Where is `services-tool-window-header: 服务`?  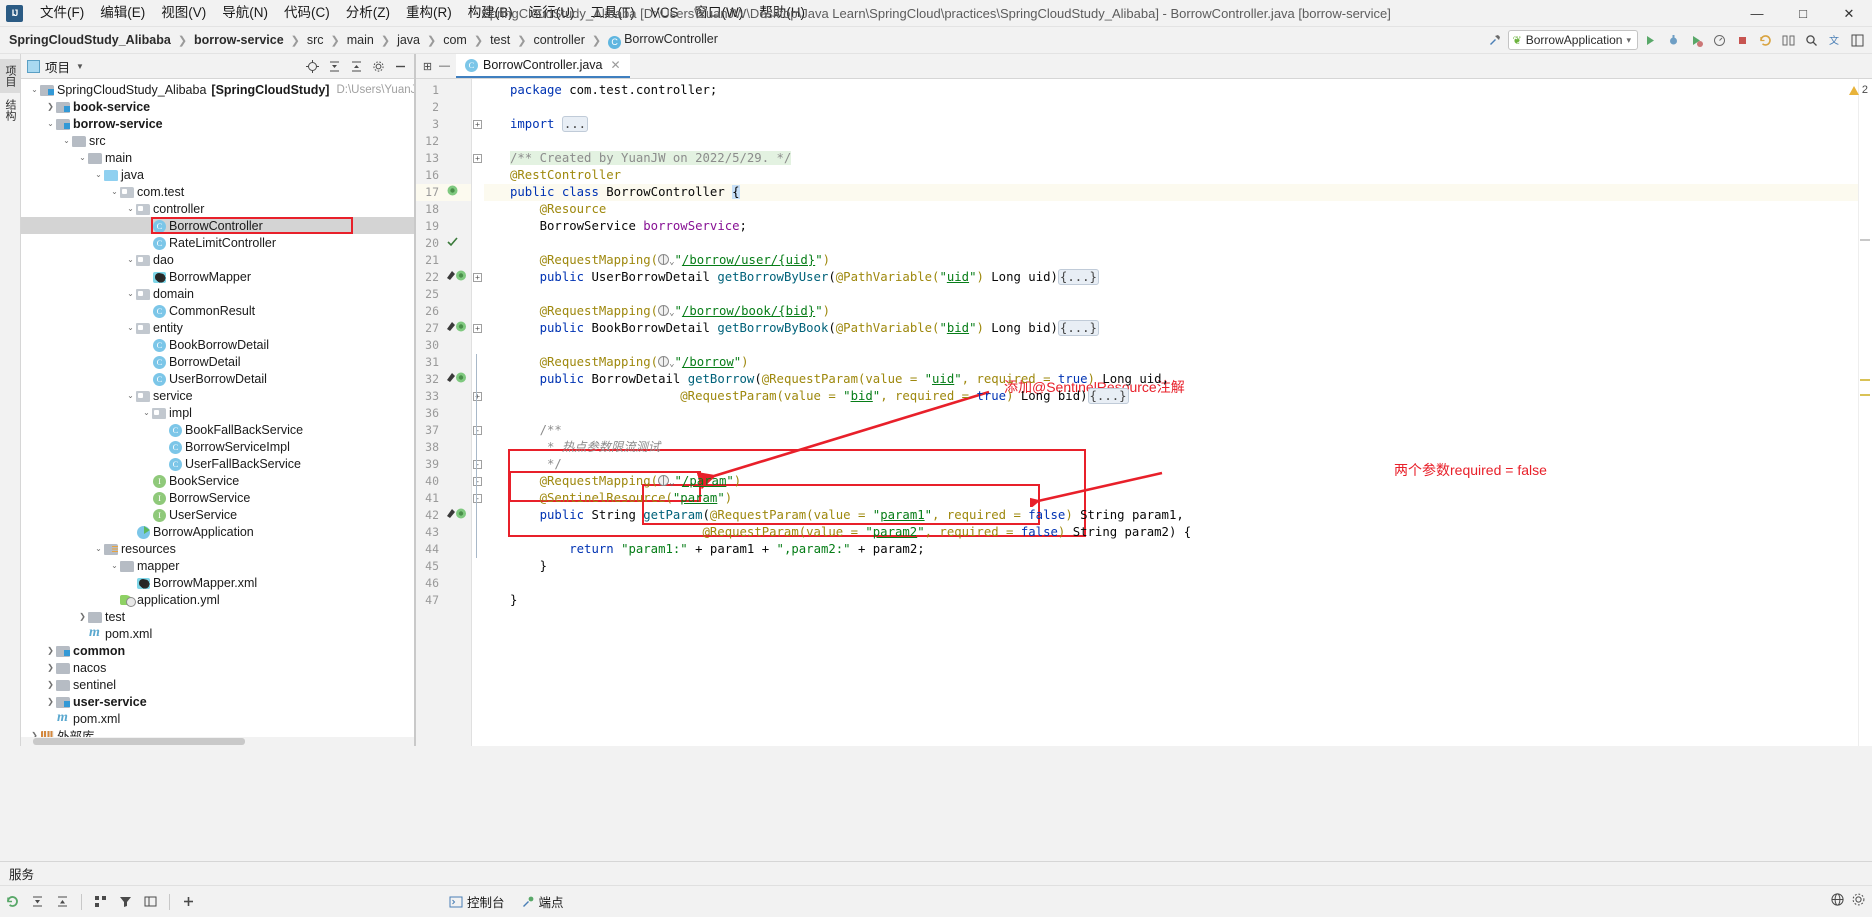
services-tool-window-header: 服务 is located at coordinates (936, 874).